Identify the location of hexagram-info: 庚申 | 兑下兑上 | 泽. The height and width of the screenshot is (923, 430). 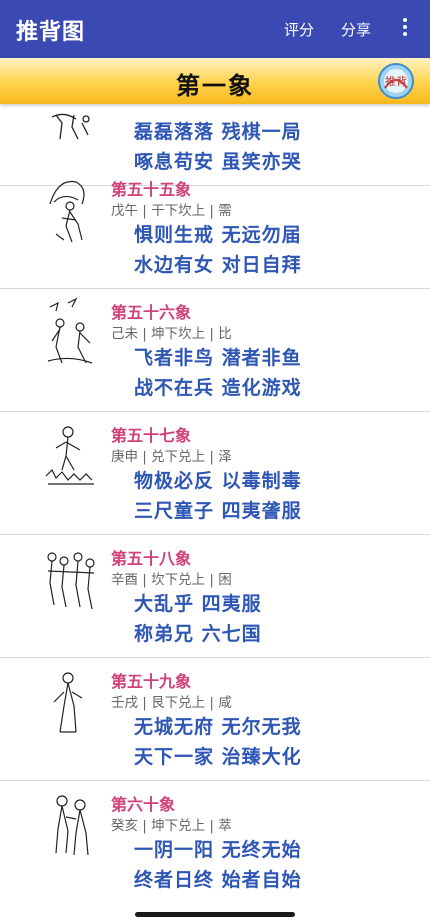
(171, 457).